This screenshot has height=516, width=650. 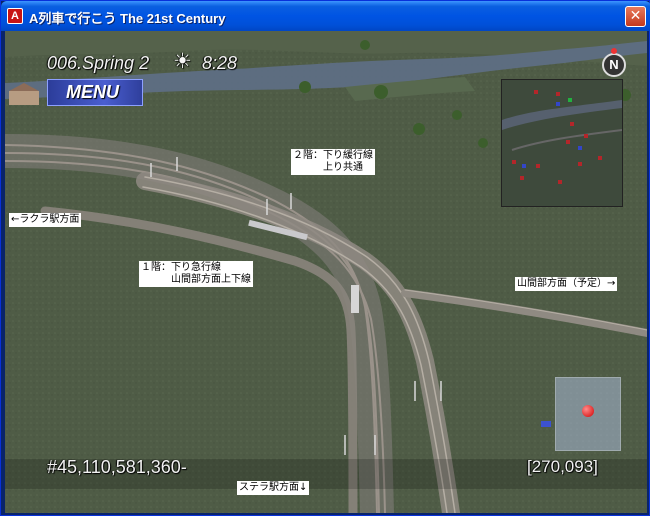 What do you see at coordinates (220, 63) in the screenshot?
I see `clock-display: 8:28` at bounding box center [220, 63].